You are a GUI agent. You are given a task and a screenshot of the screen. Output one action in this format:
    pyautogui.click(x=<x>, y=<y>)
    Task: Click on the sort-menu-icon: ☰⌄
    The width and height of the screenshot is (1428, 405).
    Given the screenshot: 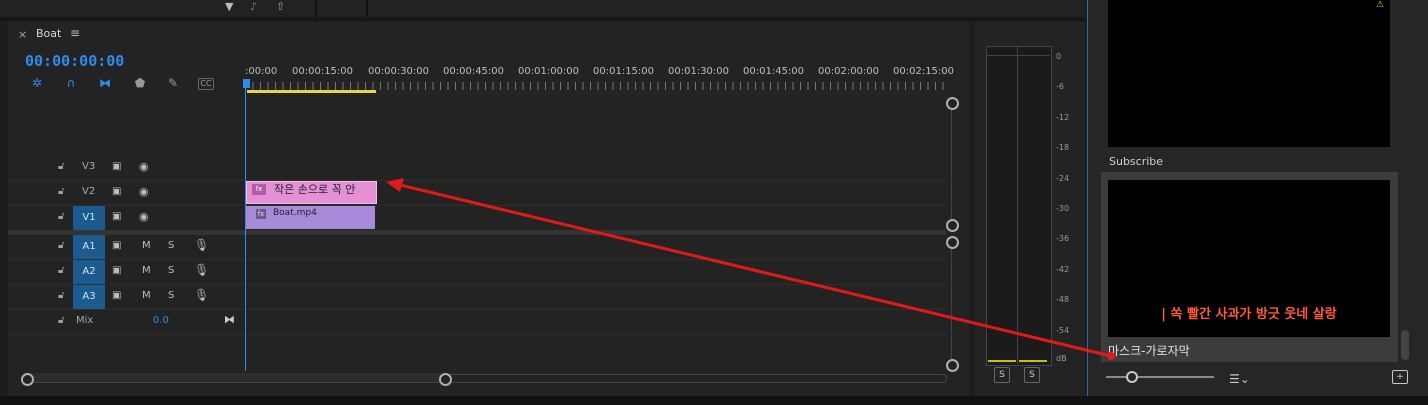 What is the action you would take?
    pyautogui.click(x=1239, y=379)
    